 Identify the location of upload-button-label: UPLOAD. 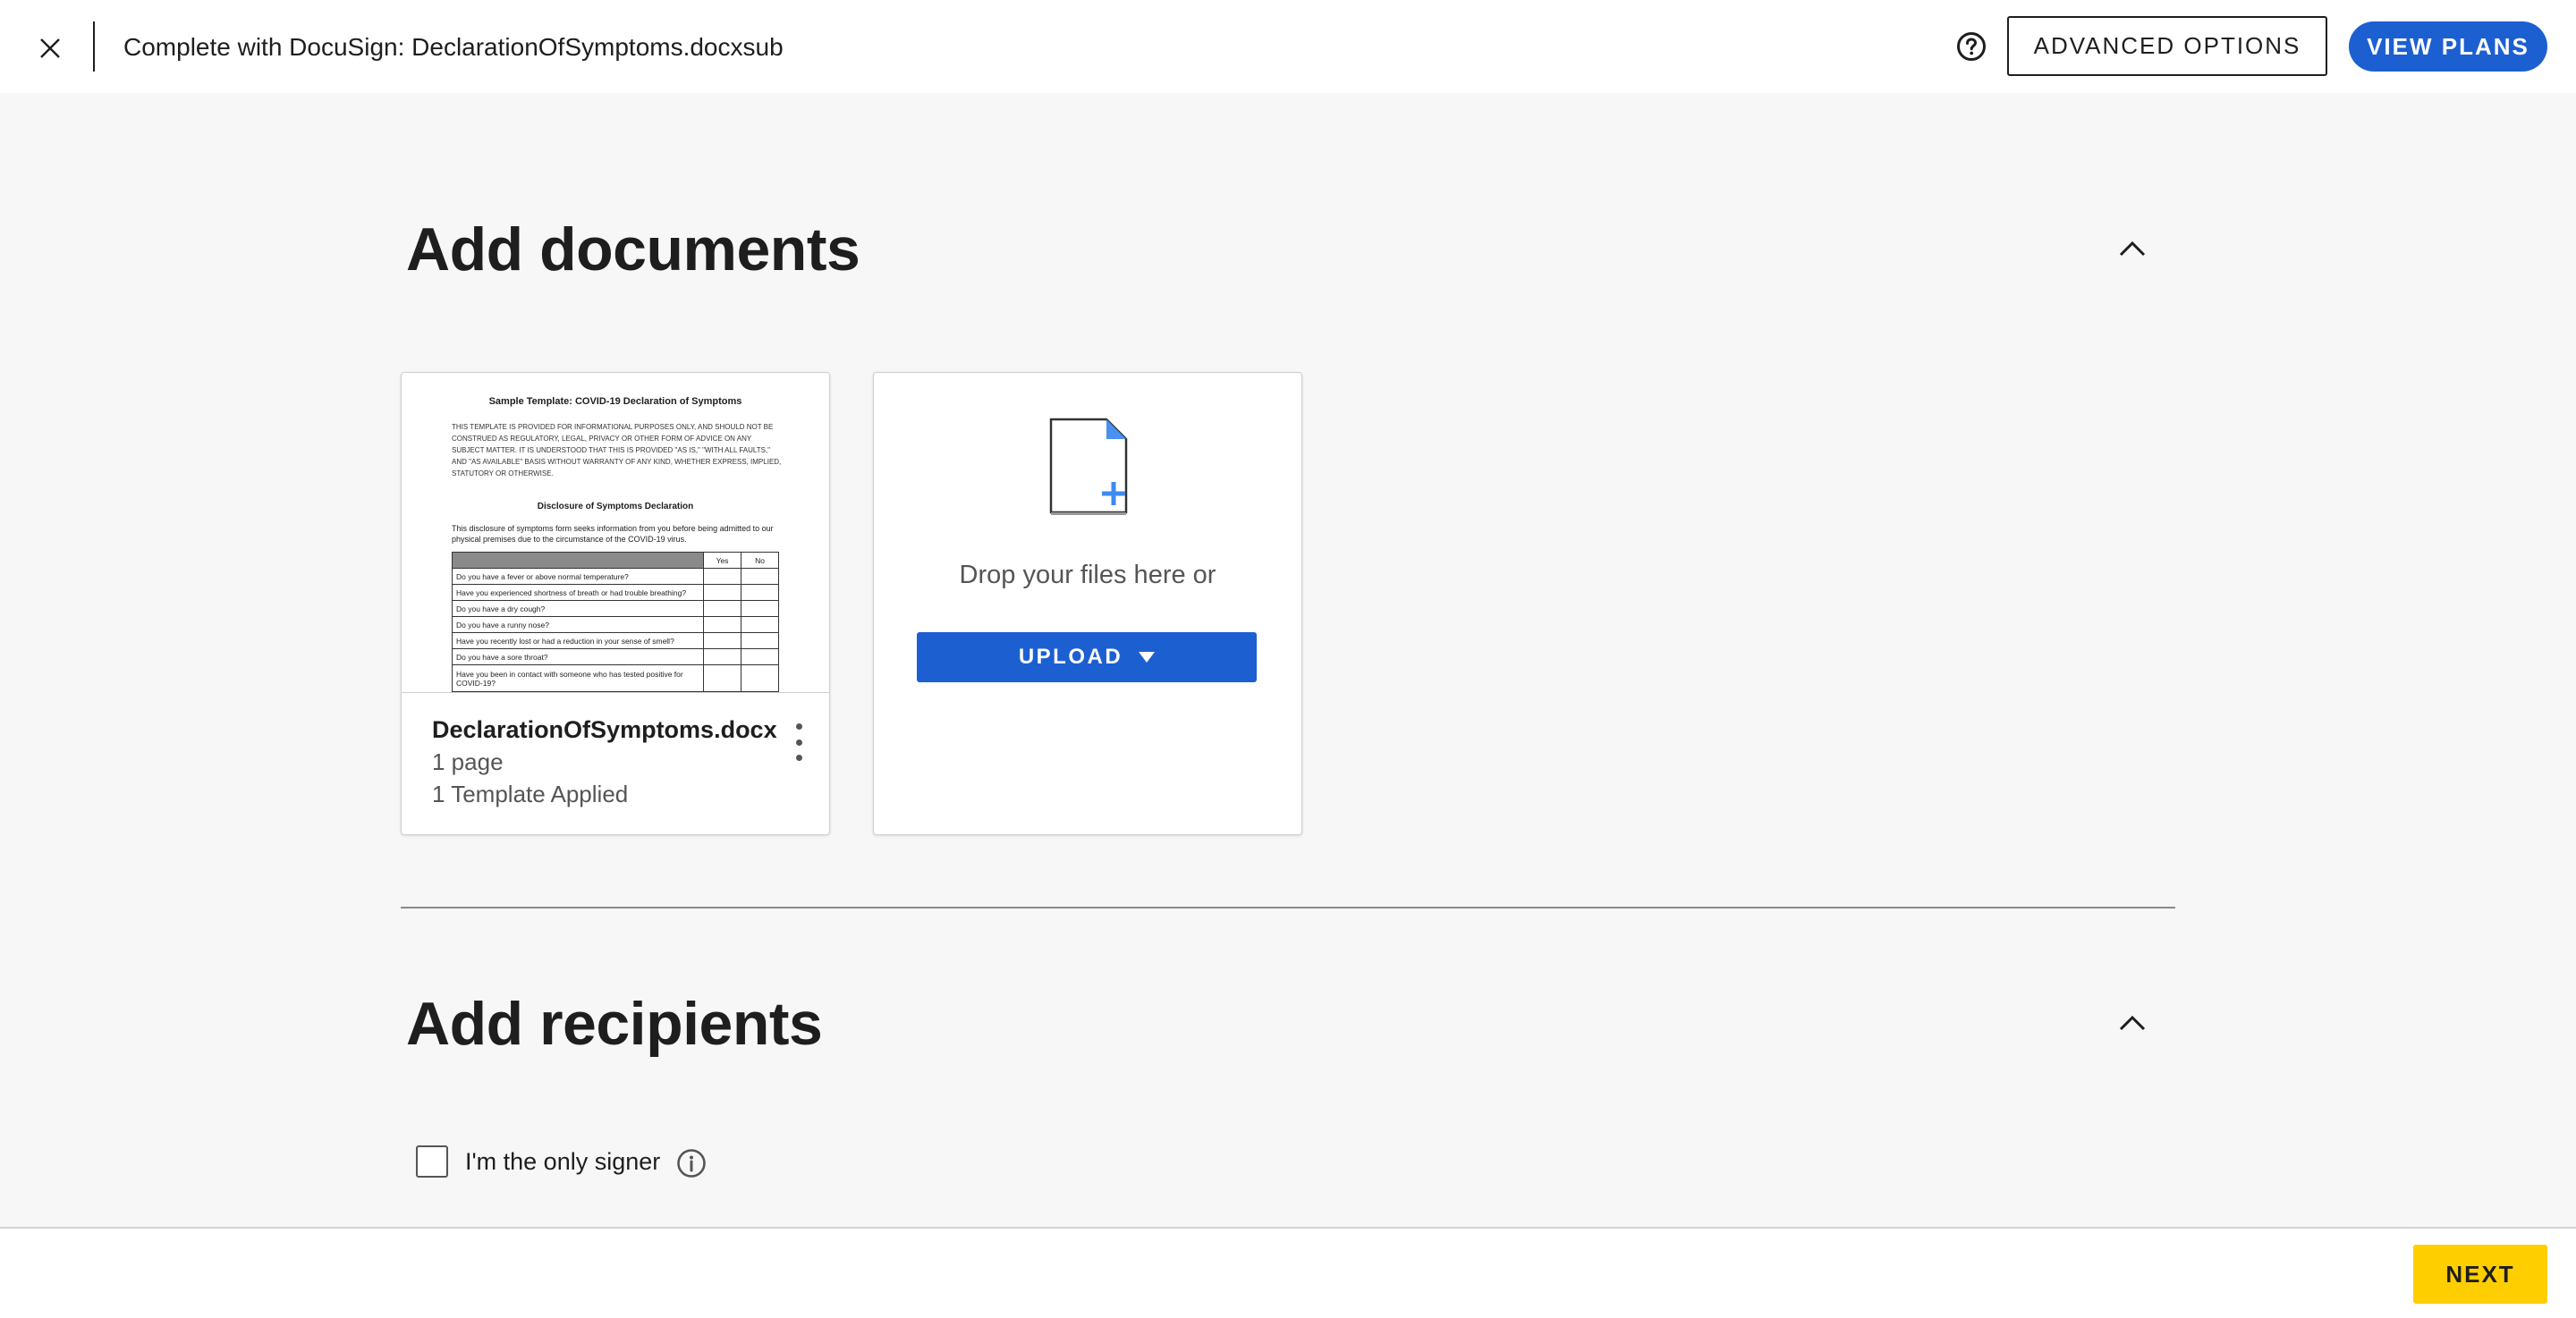
(1070, 657).